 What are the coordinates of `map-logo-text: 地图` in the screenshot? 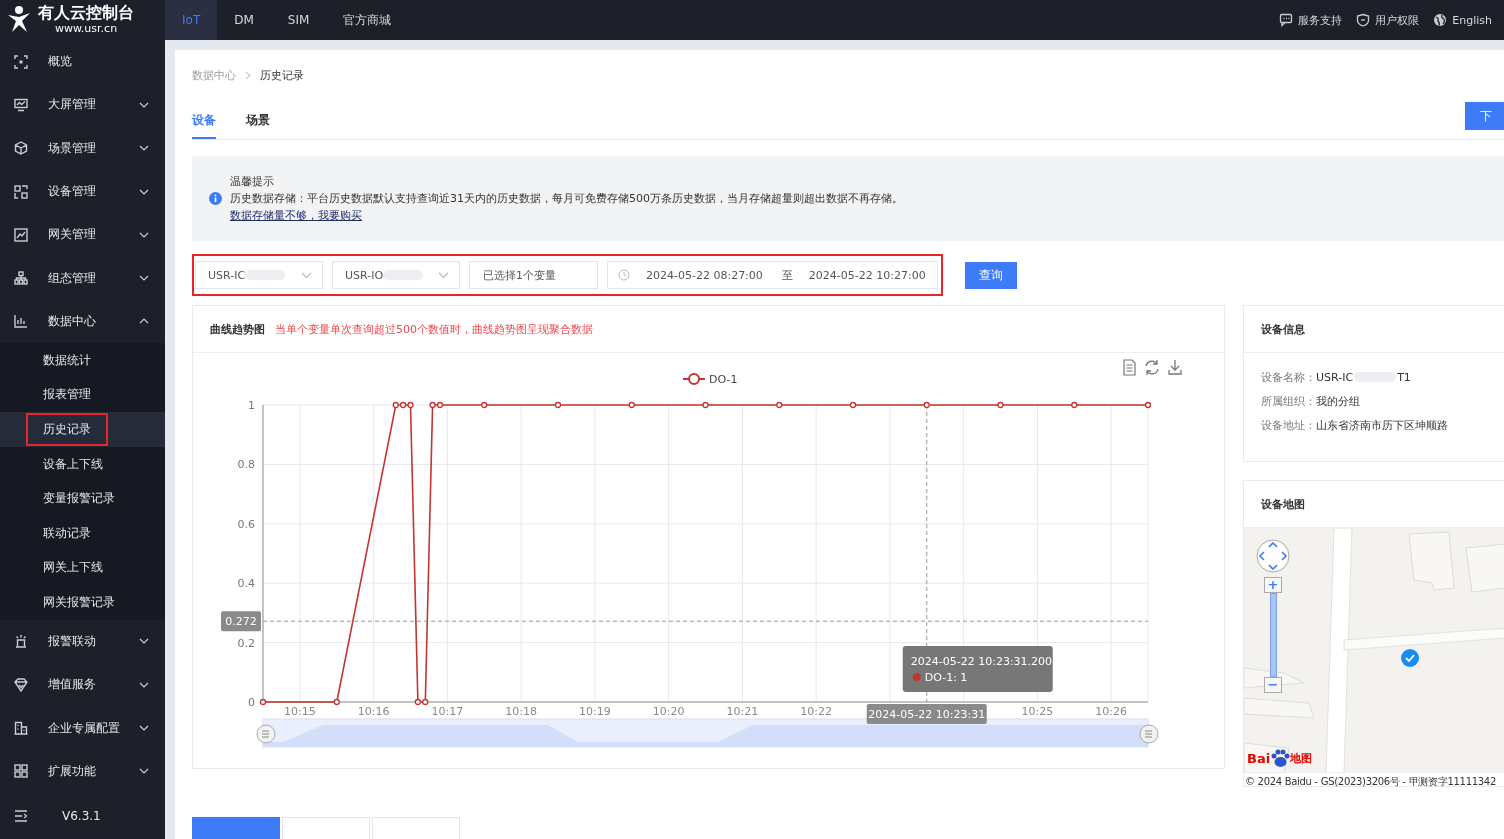 It's located at (1301, 758).